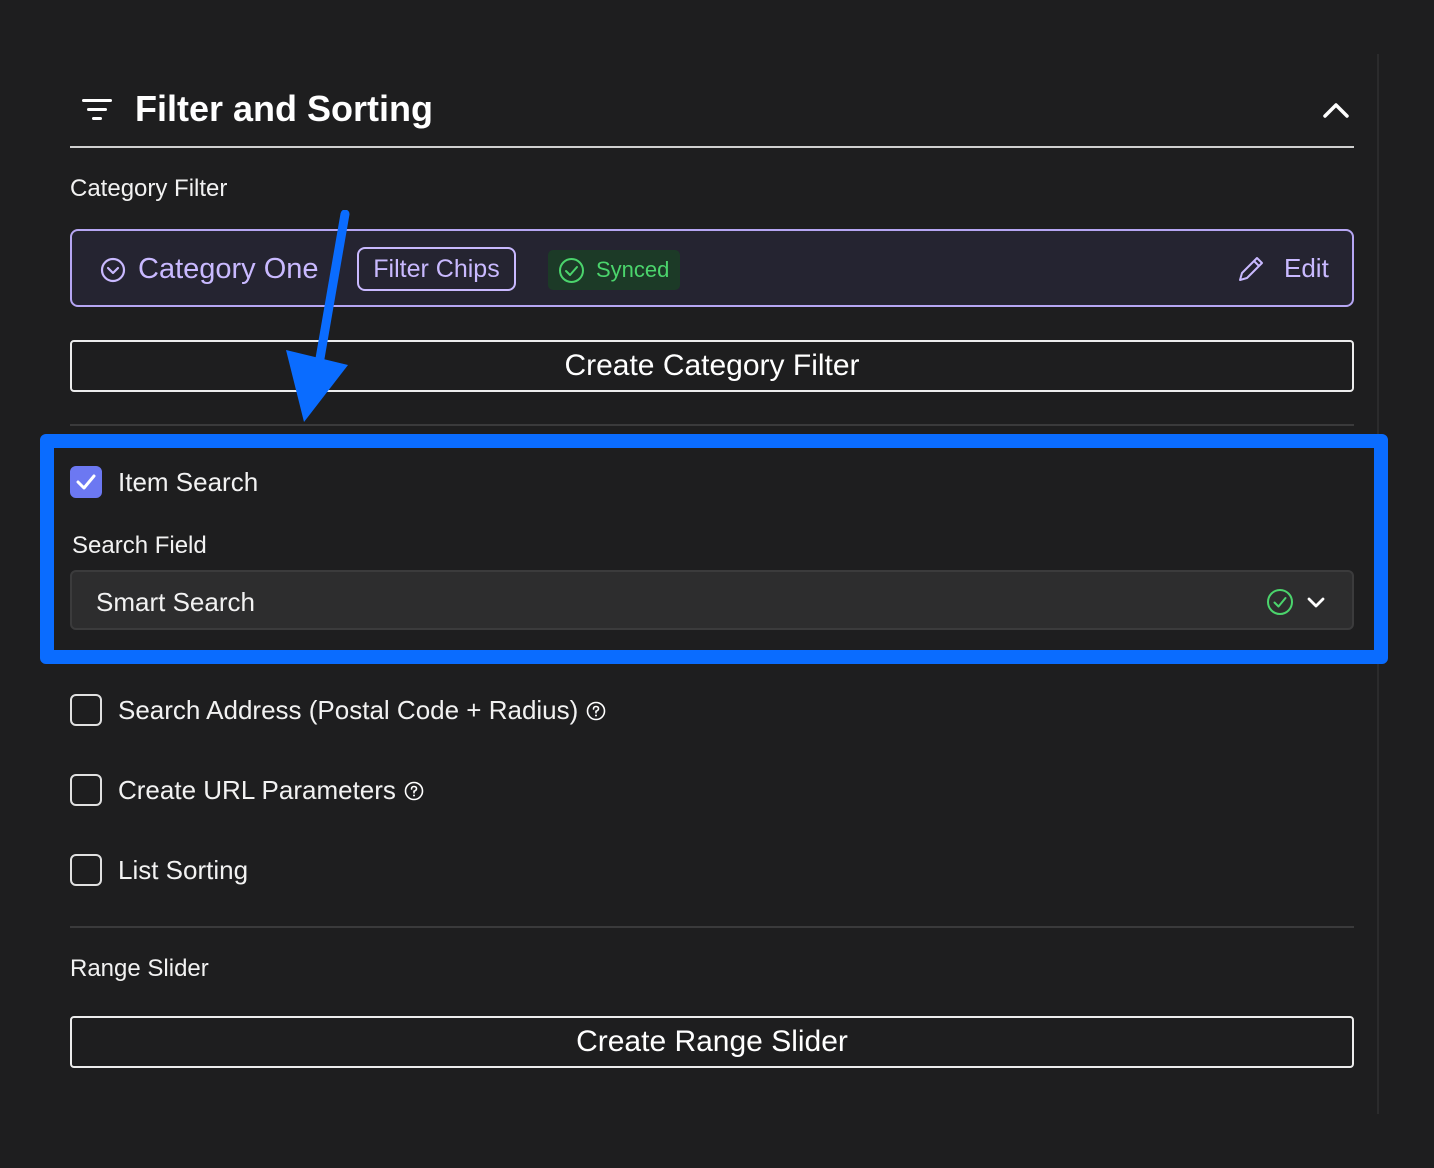 This screenshot has width=1434, height=1168. What do you see at coordinates (175, 602) in the screenshot?
I see `search-field-value: Smart Search` at bounding box center [175, 602].